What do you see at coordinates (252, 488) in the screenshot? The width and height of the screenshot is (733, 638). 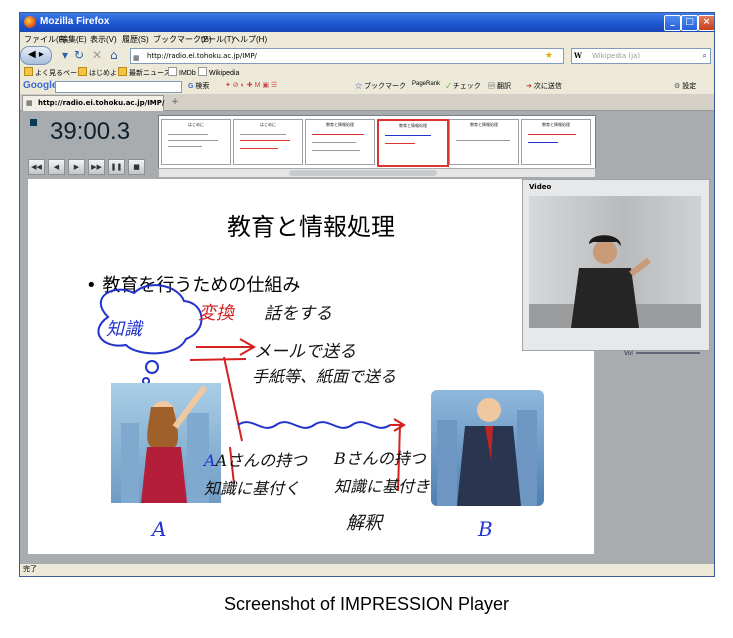 I see `ink-a-based: 知識に基付く` at bounding box center [252, 488].